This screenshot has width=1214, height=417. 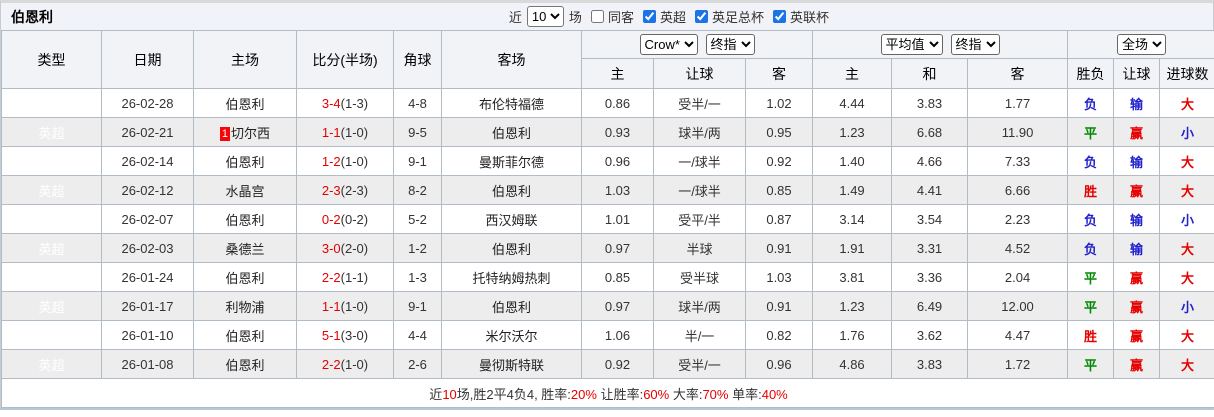 I want to click on avg-home-cell: 1.23, so click(x=852, y=306).